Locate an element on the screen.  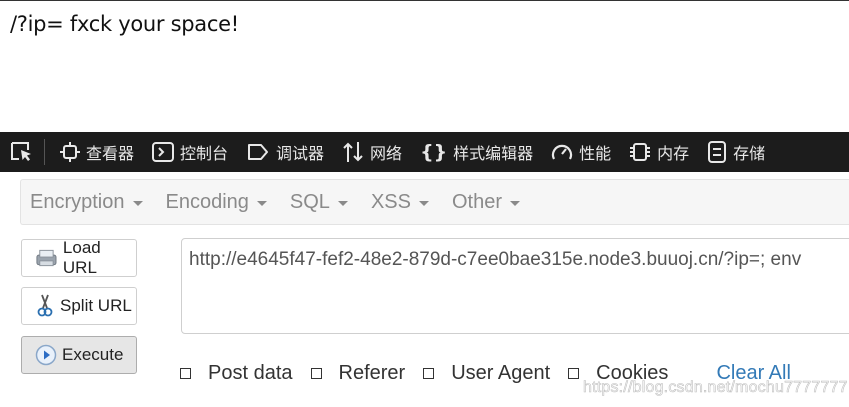
tab-performance: 性能 is located at coordinates (581, 152).